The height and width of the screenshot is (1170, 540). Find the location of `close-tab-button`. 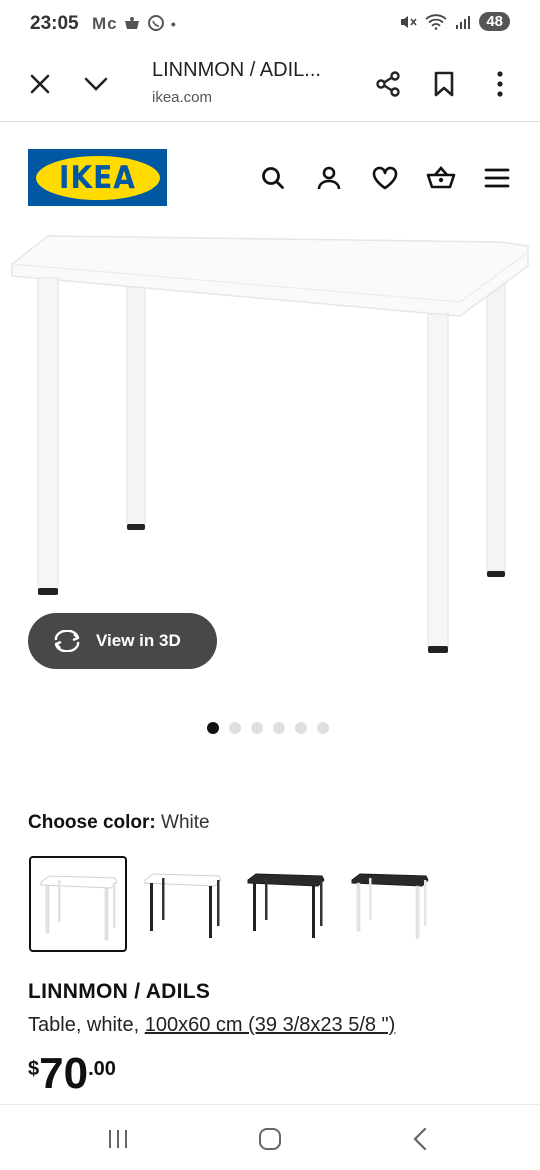

close-tab-button is located at coordinates (40, 84).